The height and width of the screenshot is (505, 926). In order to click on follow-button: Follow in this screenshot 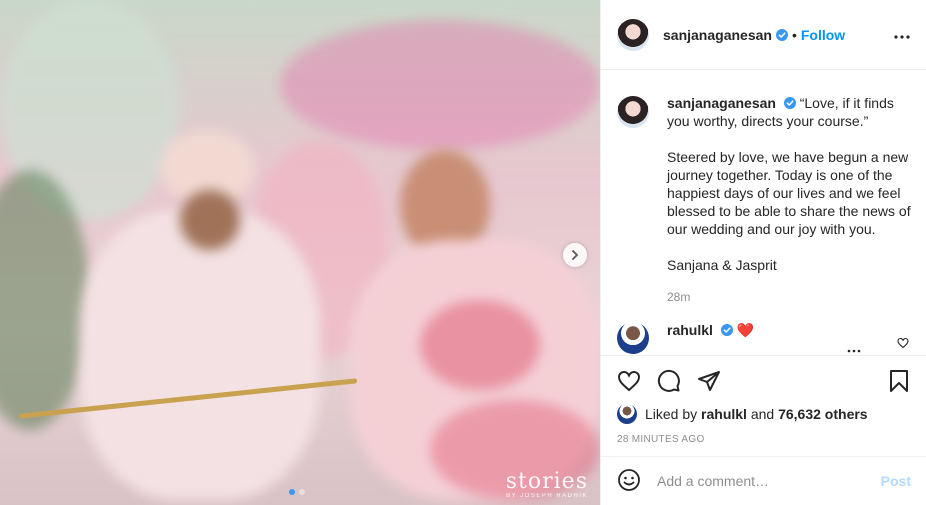, I will do `click(823, 35)`.